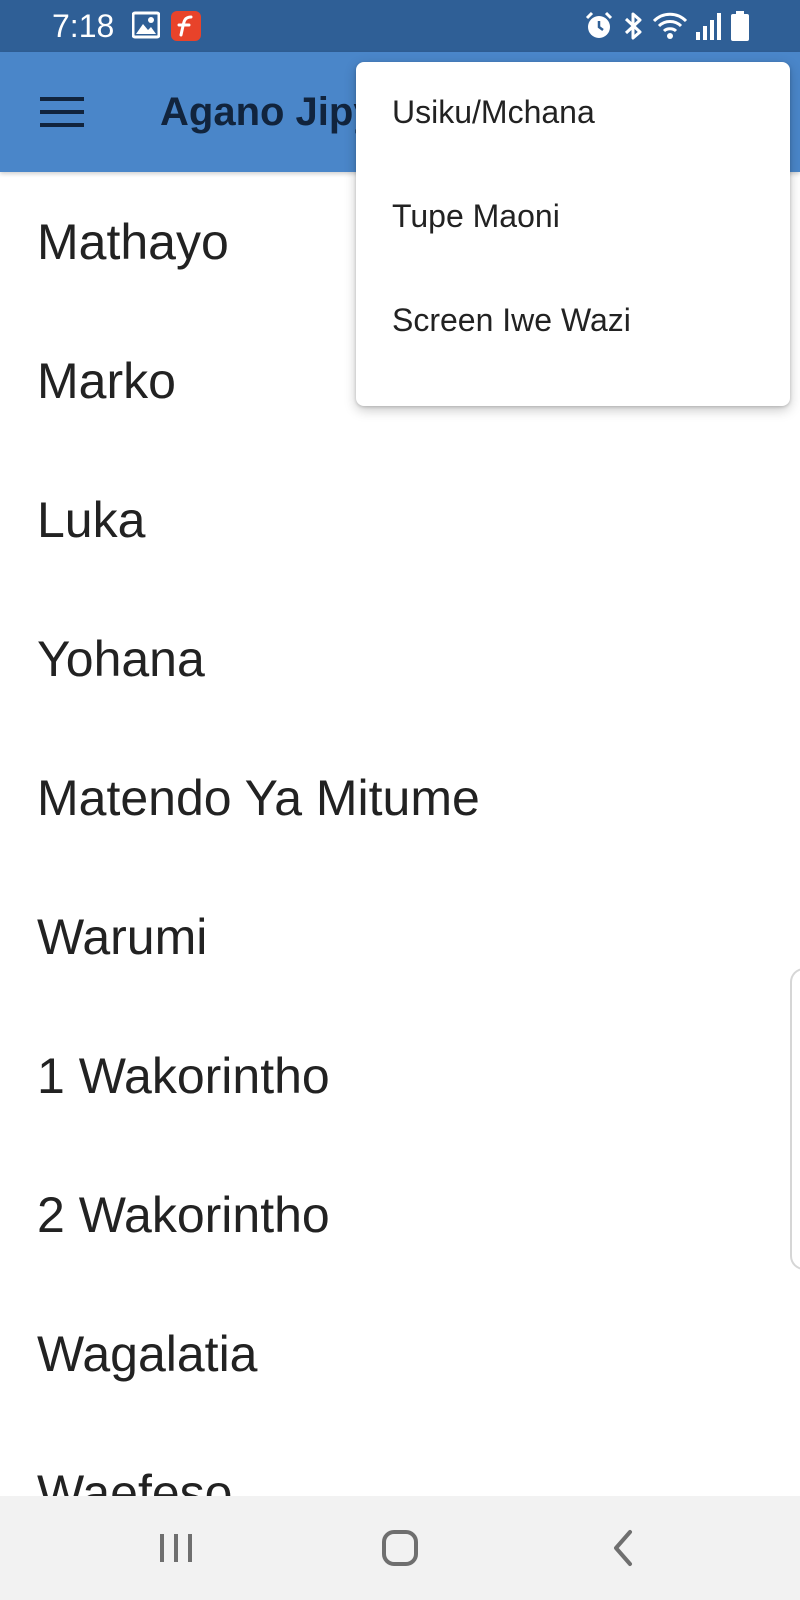  Describe the element at coordinates (183, 1215) in the screenshot. I see `book-item-label: 2 Wakorintho` at that location.